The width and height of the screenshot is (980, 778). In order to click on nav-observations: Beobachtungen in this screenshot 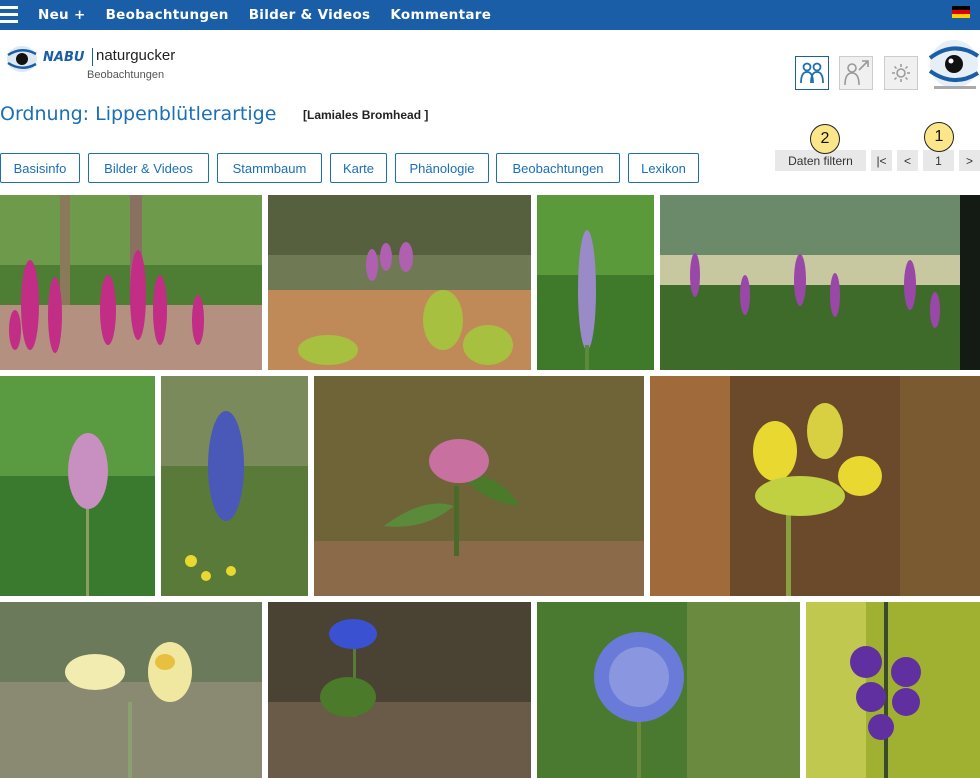, I will do `click(167, 15)`.